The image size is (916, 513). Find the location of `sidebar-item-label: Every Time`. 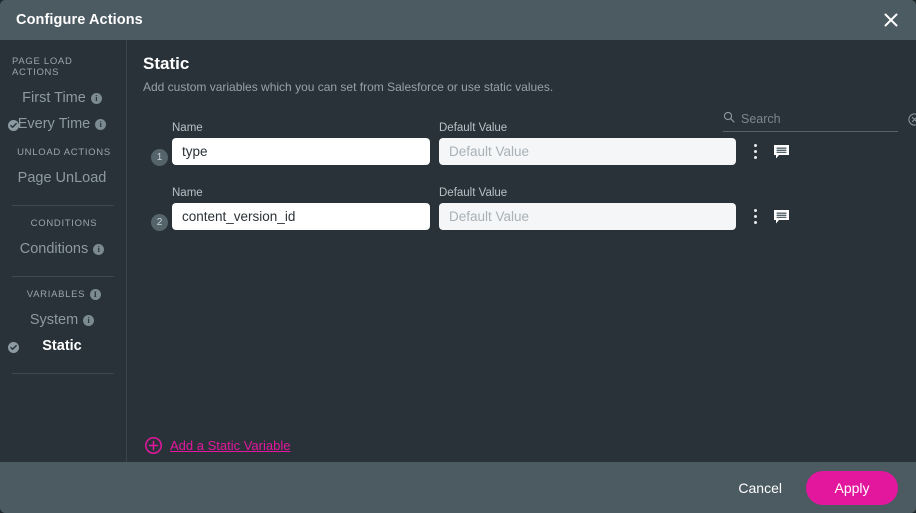

sidebar-item-label: Every Time is located at coordinates (54, 124).